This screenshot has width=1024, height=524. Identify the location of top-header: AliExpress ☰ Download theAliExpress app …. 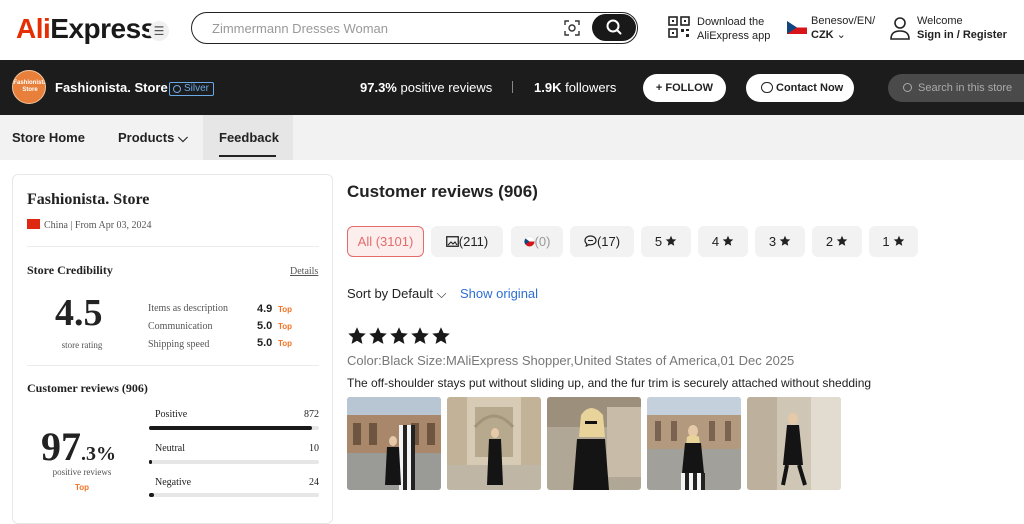
(512, 30).